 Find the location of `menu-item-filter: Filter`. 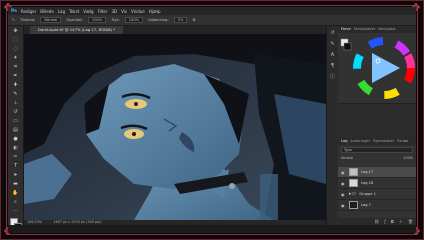

menu-item-filter: Filter is located at coordinates (103, 11).